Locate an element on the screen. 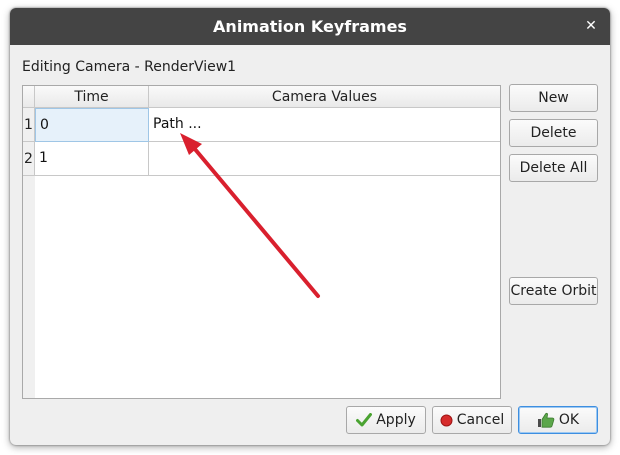  ok-button: OK is located at coordinates (558, 420).